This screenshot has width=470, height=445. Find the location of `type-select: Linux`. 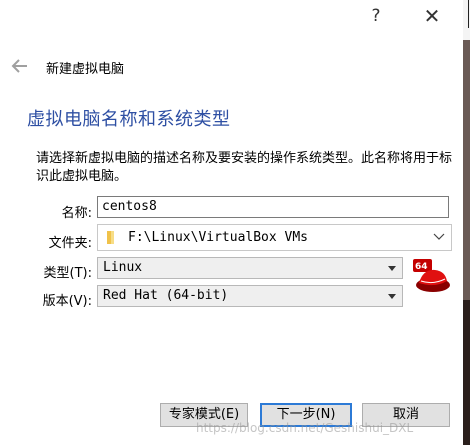

type-select: Linux is located at coordinates (250, 268).